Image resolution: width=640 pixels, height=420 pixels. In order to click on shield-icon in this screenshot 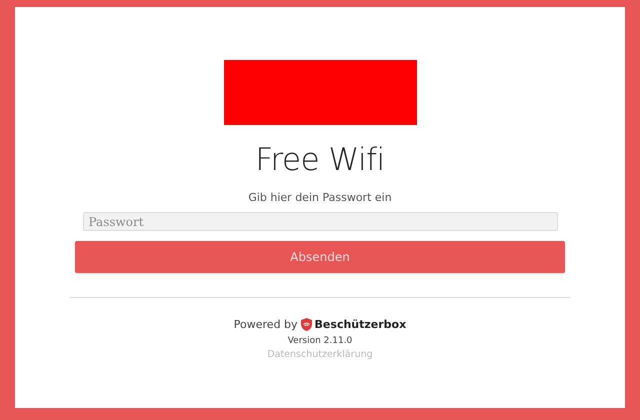, I will do `click(306, 324)`.